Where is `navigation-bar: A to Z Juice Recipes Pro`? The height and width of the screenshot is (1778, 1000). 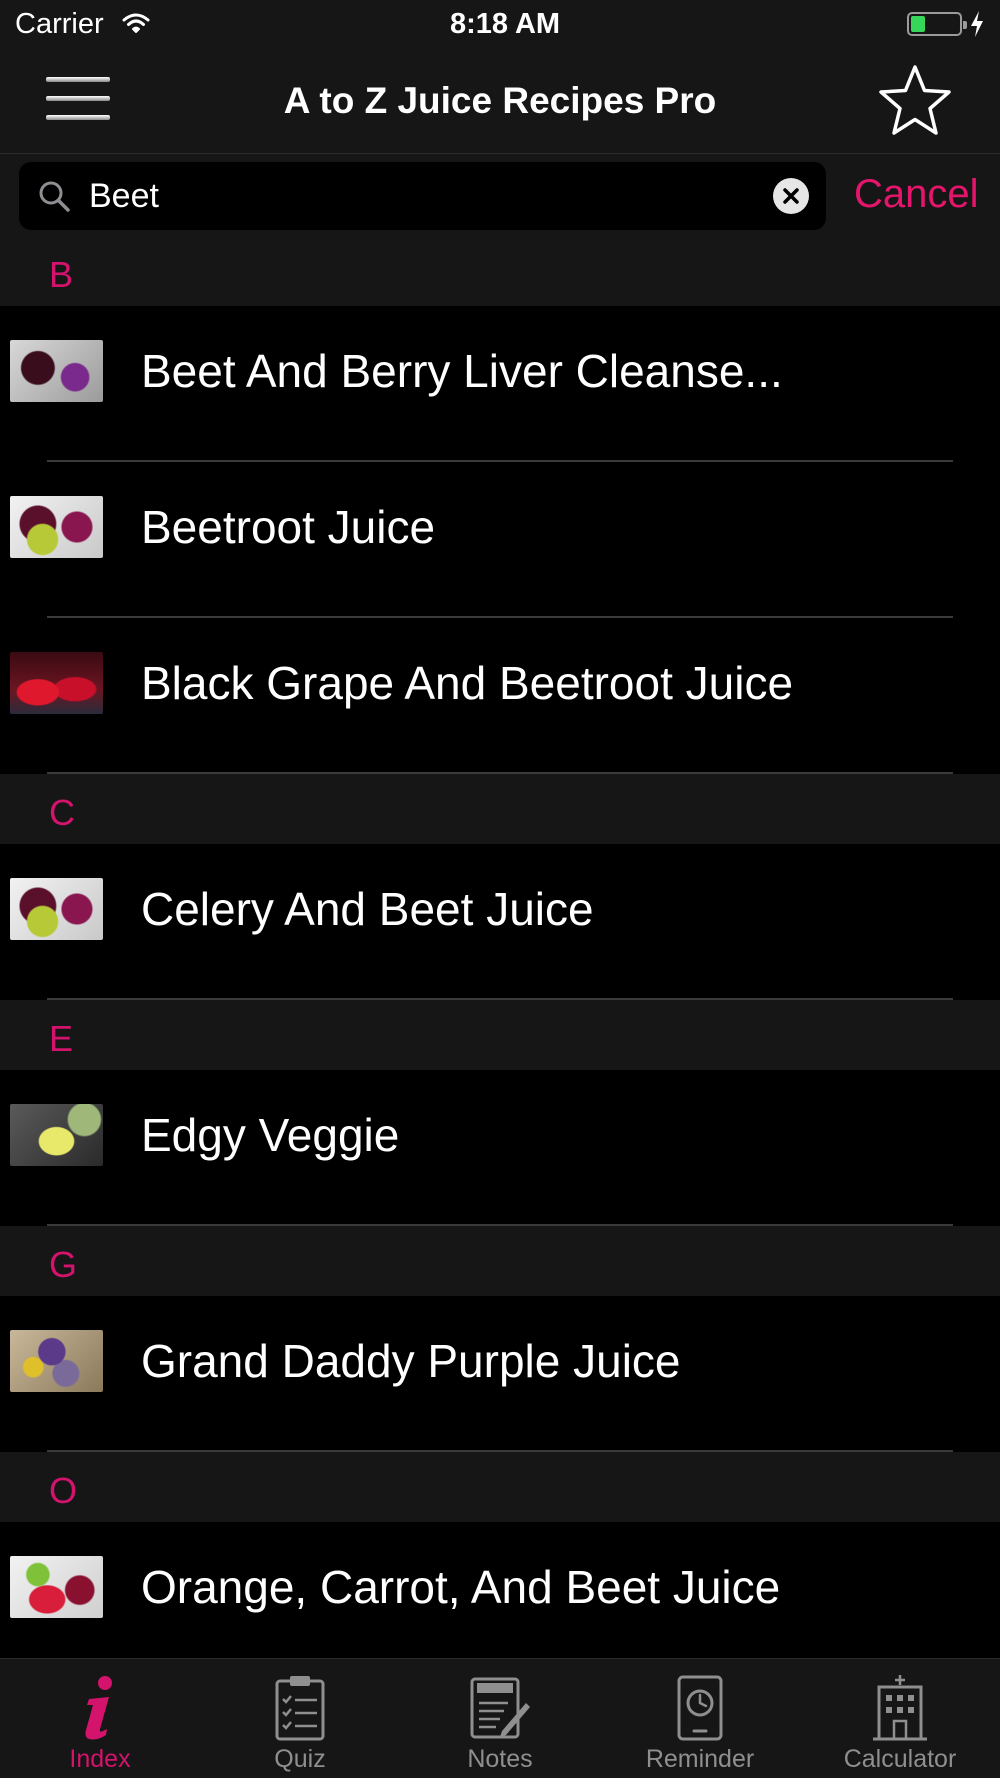
navigation-bar: A to Z Juice Recipes Pro is located at coordinates (500, 102).